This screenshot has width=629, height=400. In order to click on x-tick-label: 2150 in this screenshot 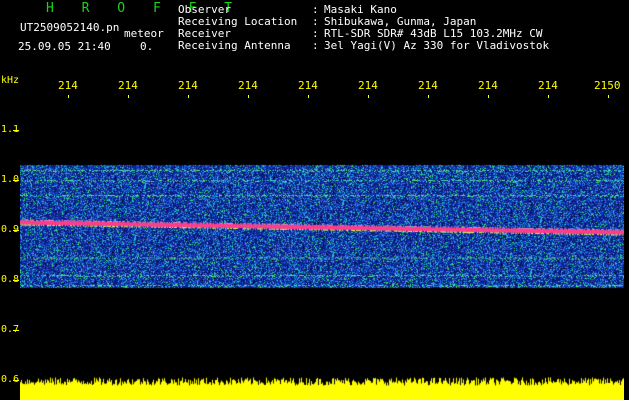, I will do `click(607, 85)`.